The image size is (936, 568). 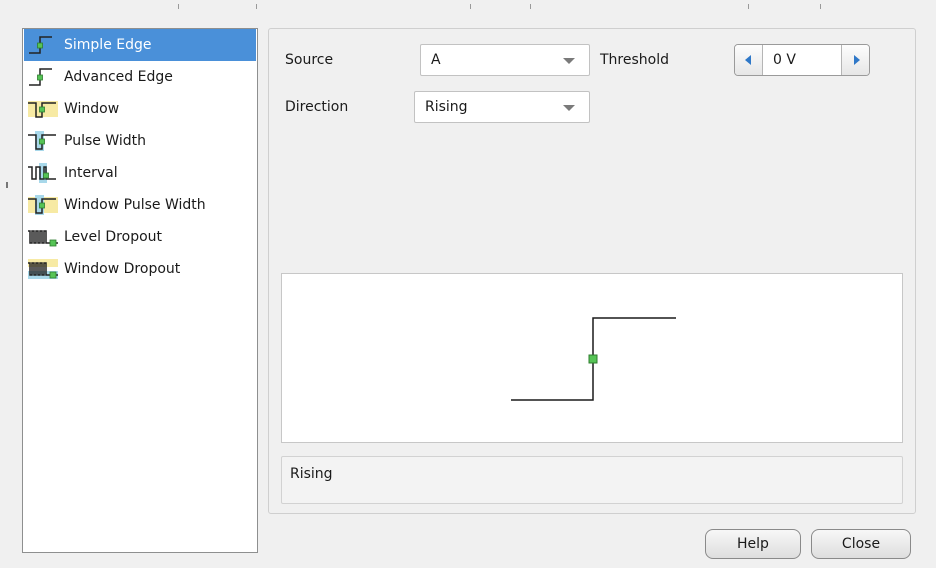 I want to click on window-icon, so click(x=43, y=109).